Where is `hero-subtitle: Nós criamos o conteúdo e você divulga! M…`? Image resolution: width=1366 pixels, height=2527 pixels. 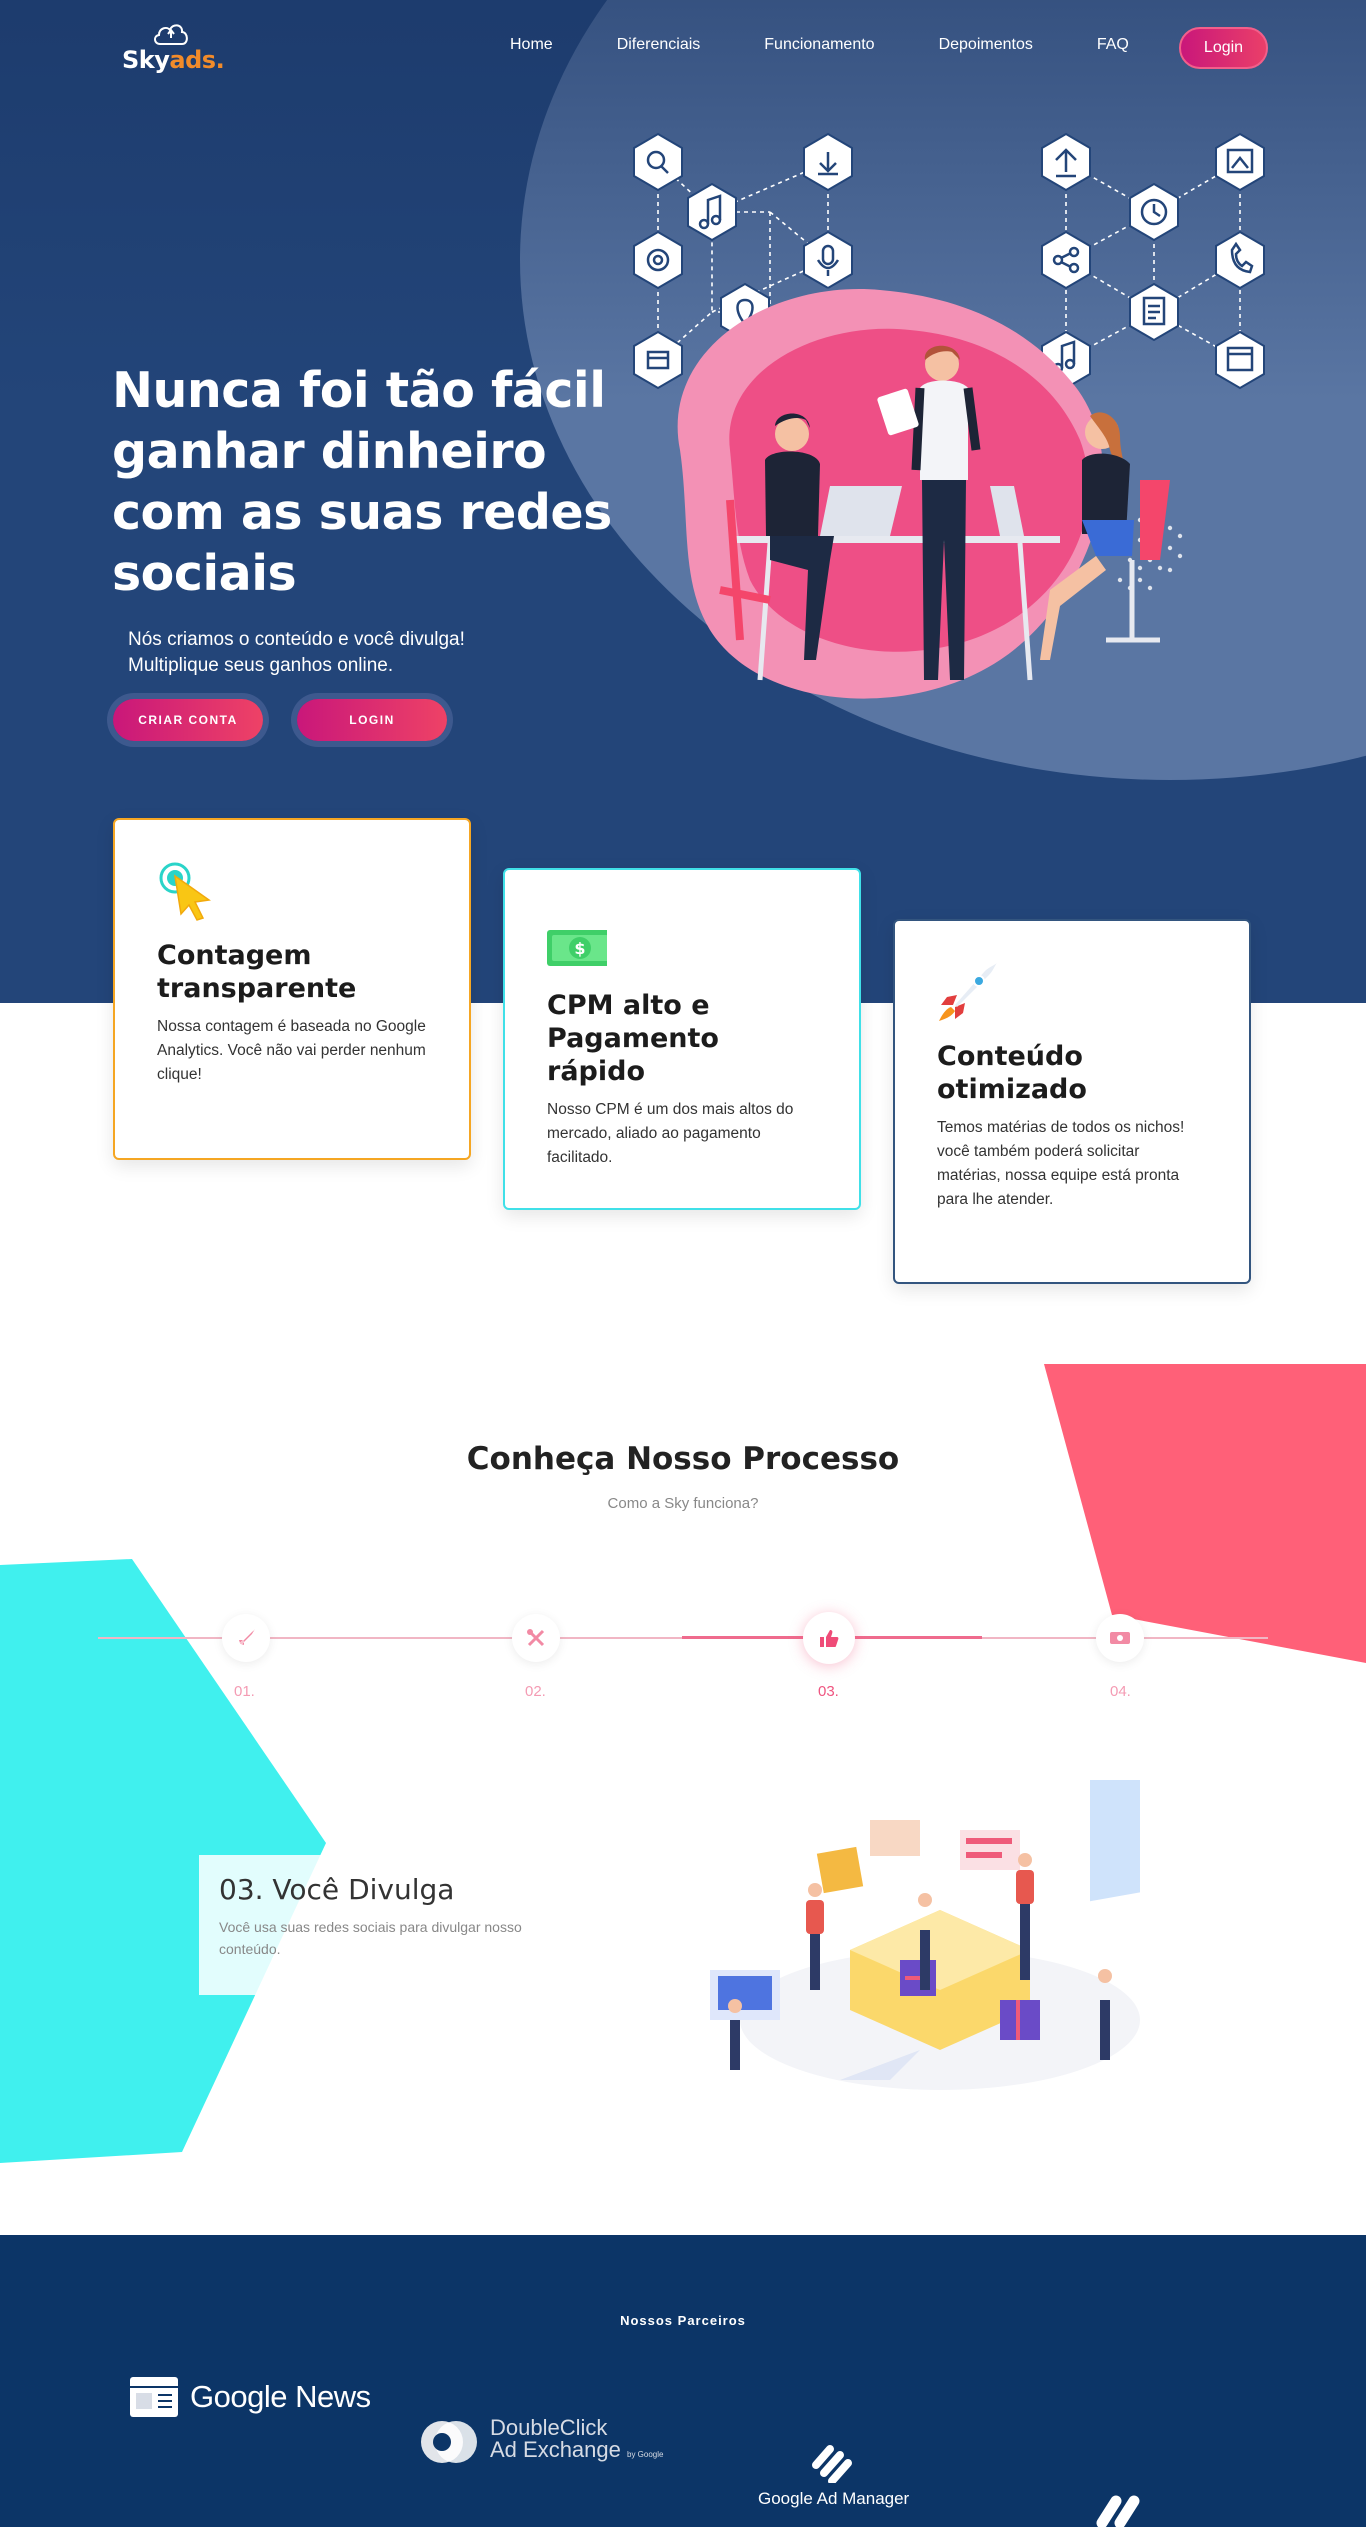
hero-subtitle: Nós criamos o conteúdo e você divulga! M… is located at coordinates (338, 653).